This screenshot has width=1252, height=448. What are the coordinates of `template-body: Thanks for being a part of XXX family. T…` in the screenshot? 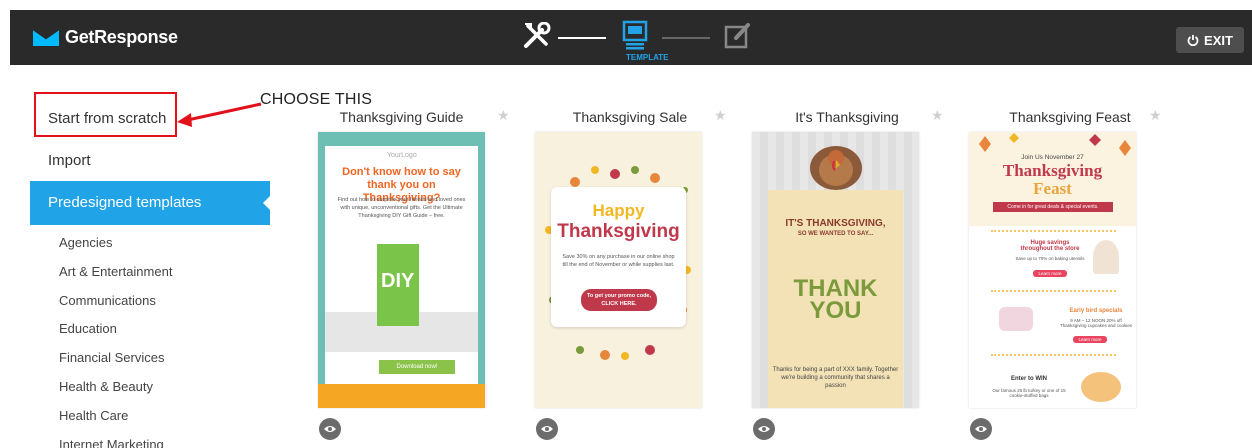 It's located at (835, 378).